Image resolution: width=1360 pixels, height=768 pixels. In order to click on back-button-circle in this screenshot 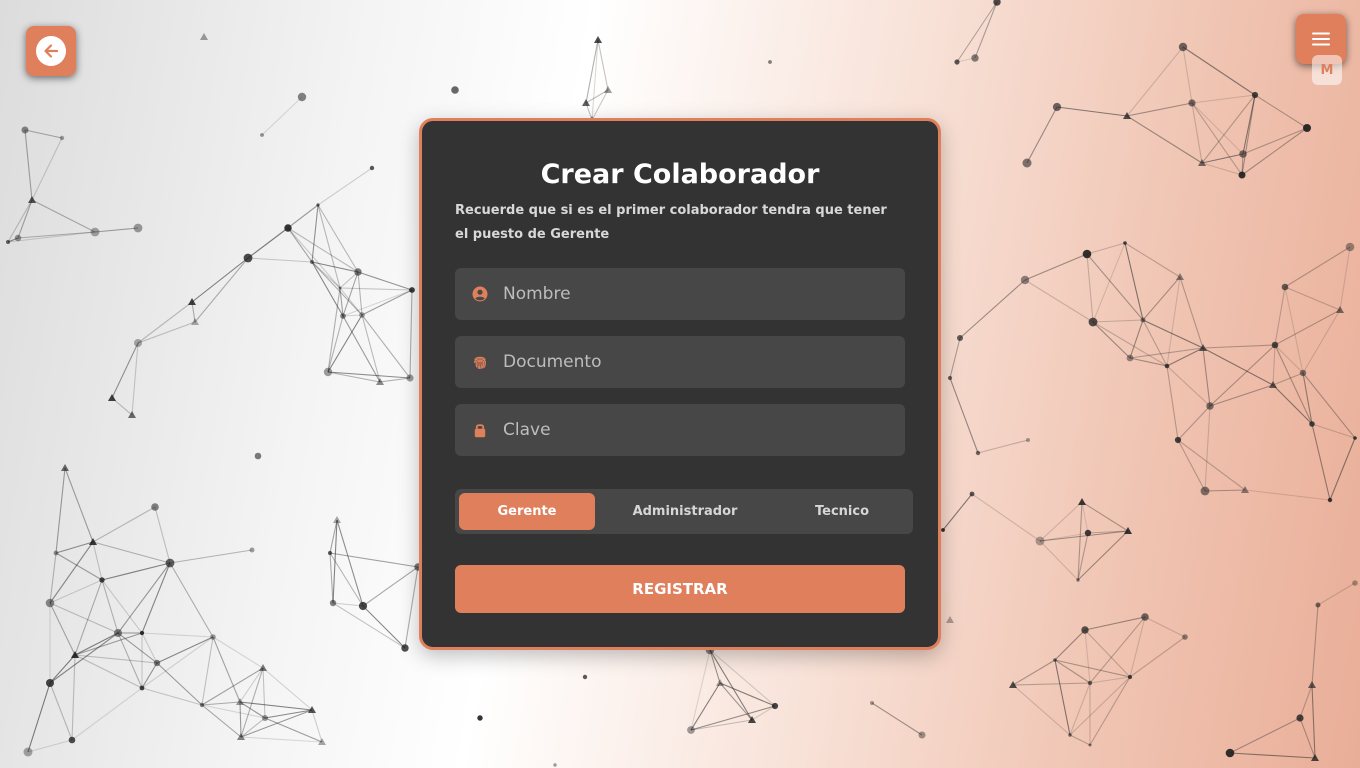, I will do `click(51, 51)`.